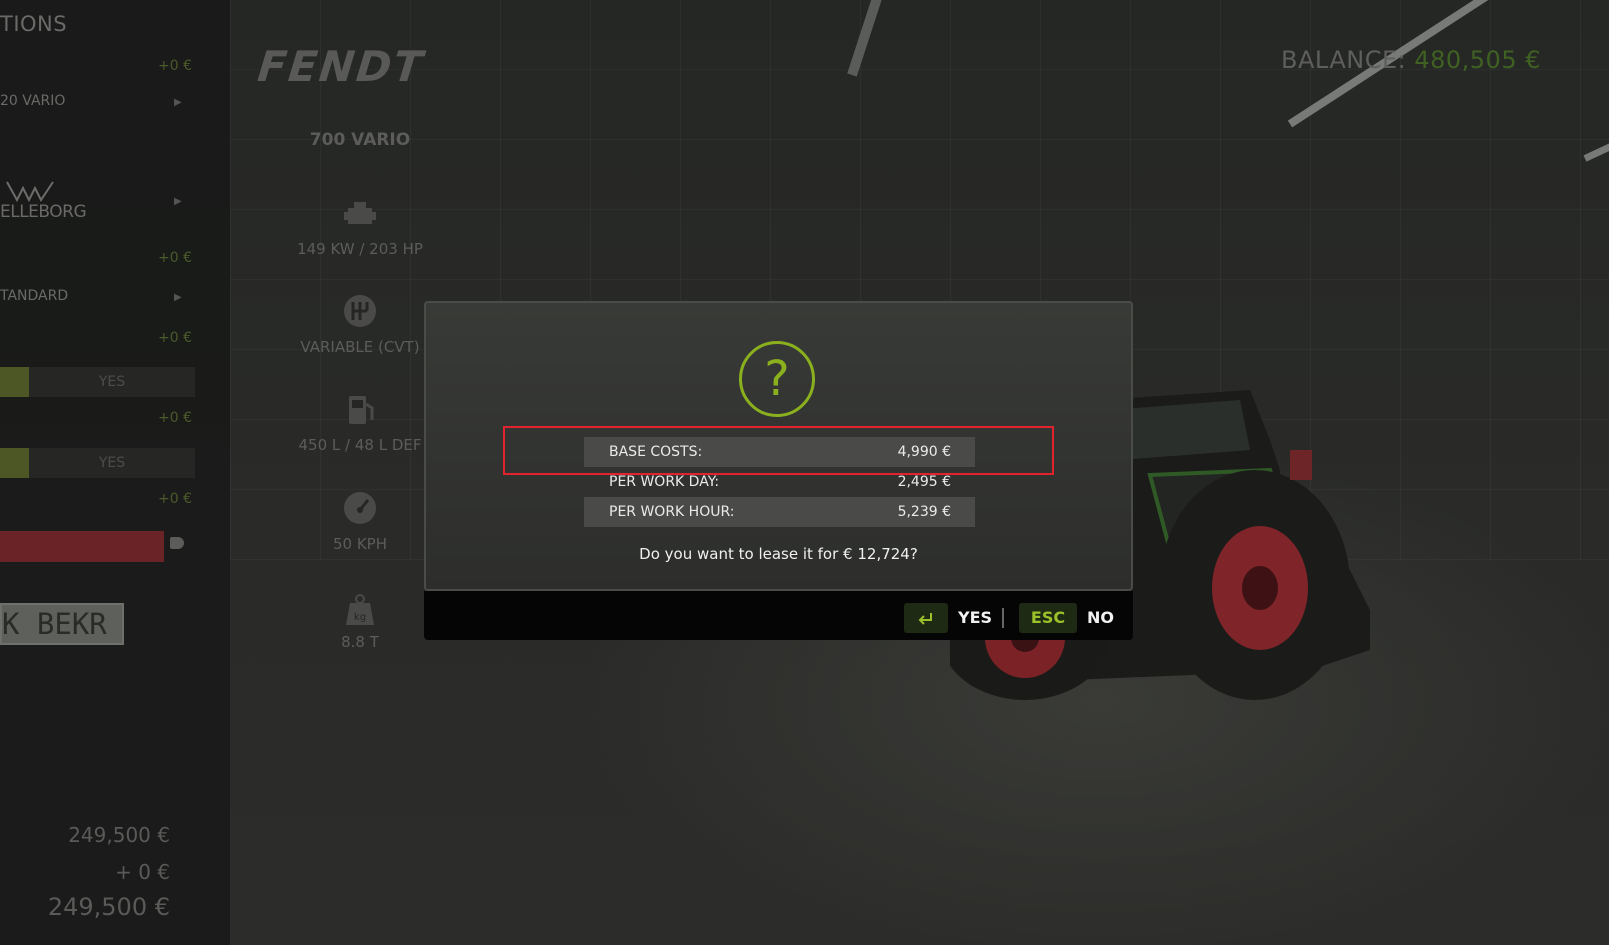 The image size is (1609, 945). What do you see at coordinates (1344, 60) in the screenshot?
I see `balance-label: BALANCE:` at bounding box center [1344, 60].